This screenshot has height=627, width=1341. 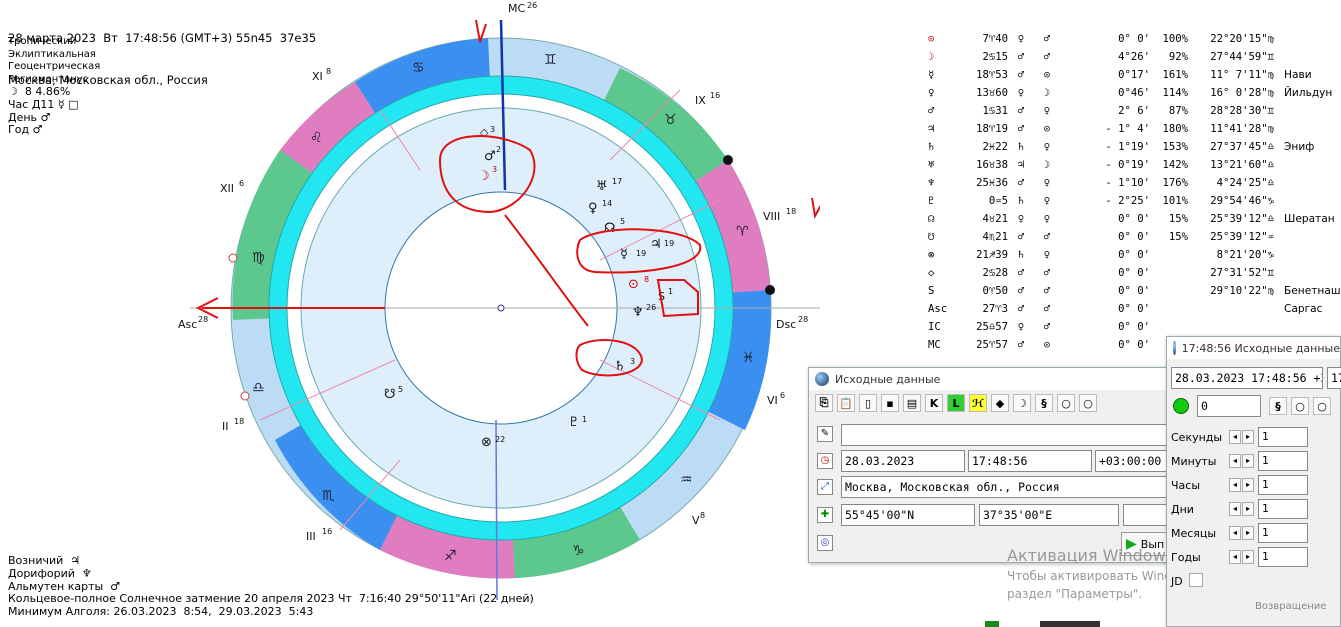 I want to click on jd-checkbox, so click(x=1196, y=580).